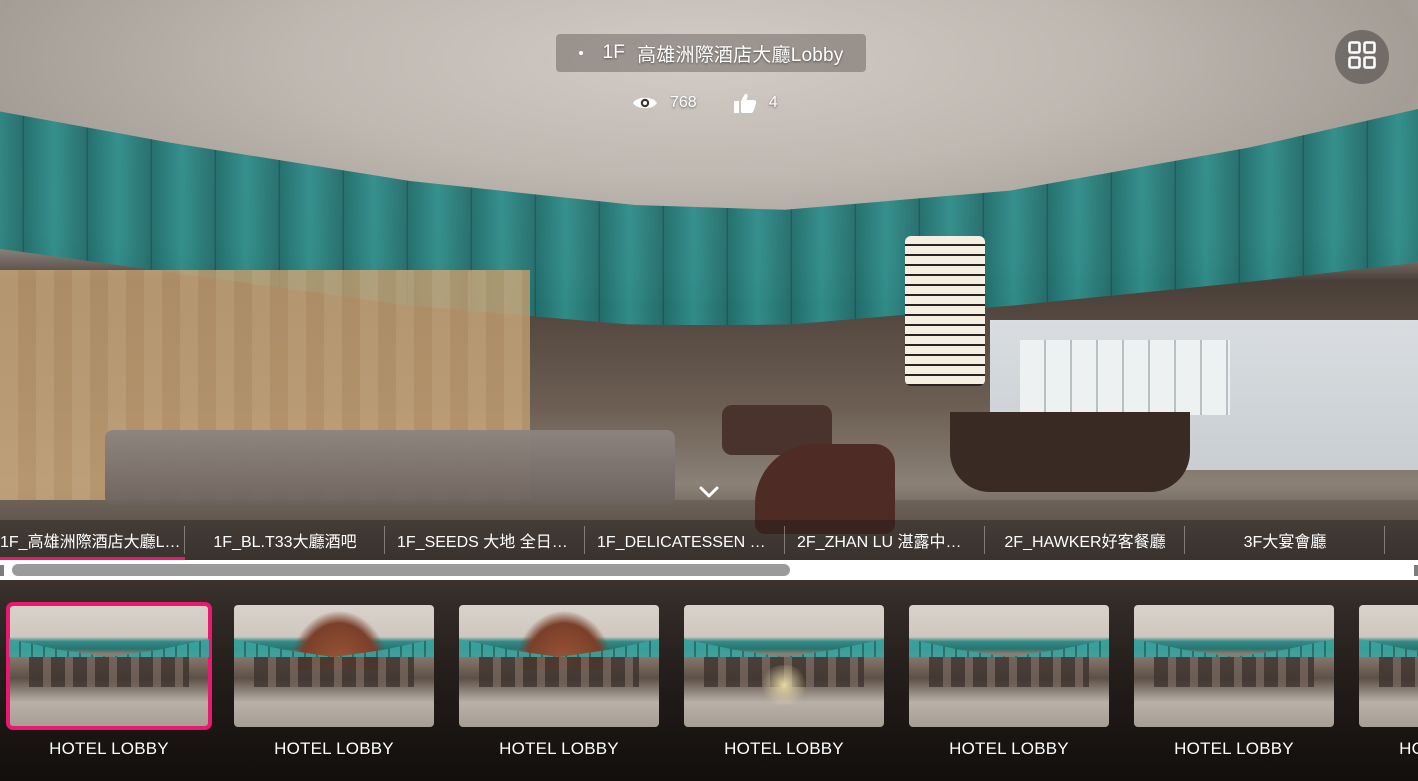 Image resolution: width=1418 pixels, height=781 pixels. I want to click on tabs-scrollbar, so click(709, 570).